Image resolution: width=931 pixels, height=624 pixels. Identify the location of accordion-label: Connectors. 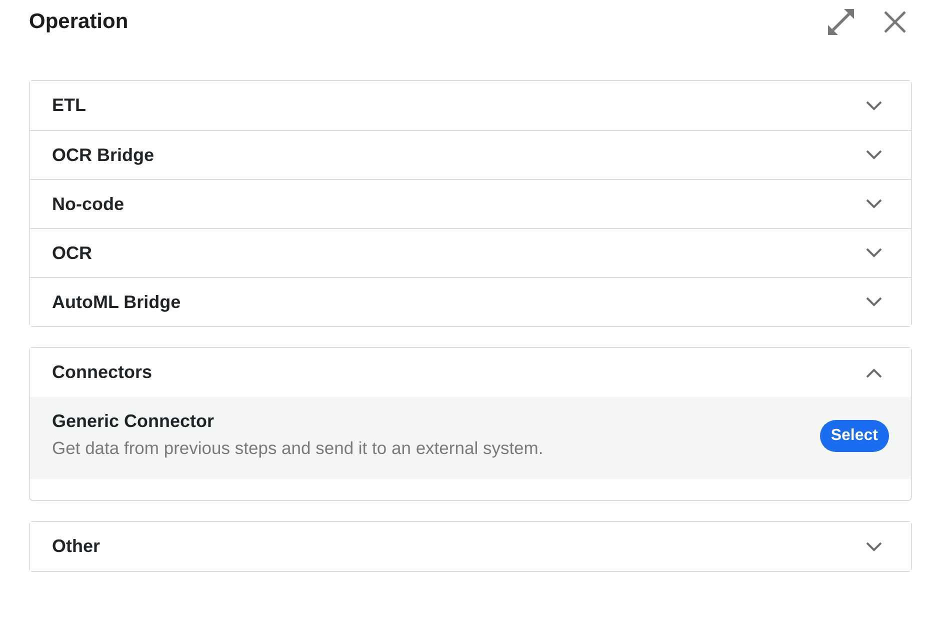
(103, 372).